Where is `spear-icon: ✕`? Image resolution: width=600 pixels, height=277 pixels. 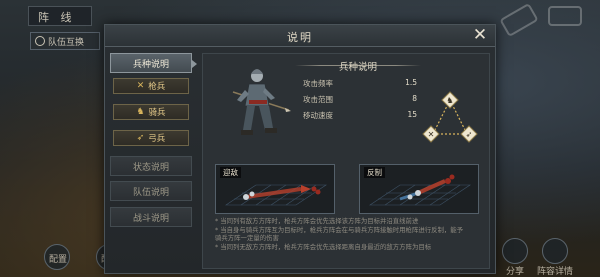
spear-icon: ✕ is located at coordinates (140, 86).